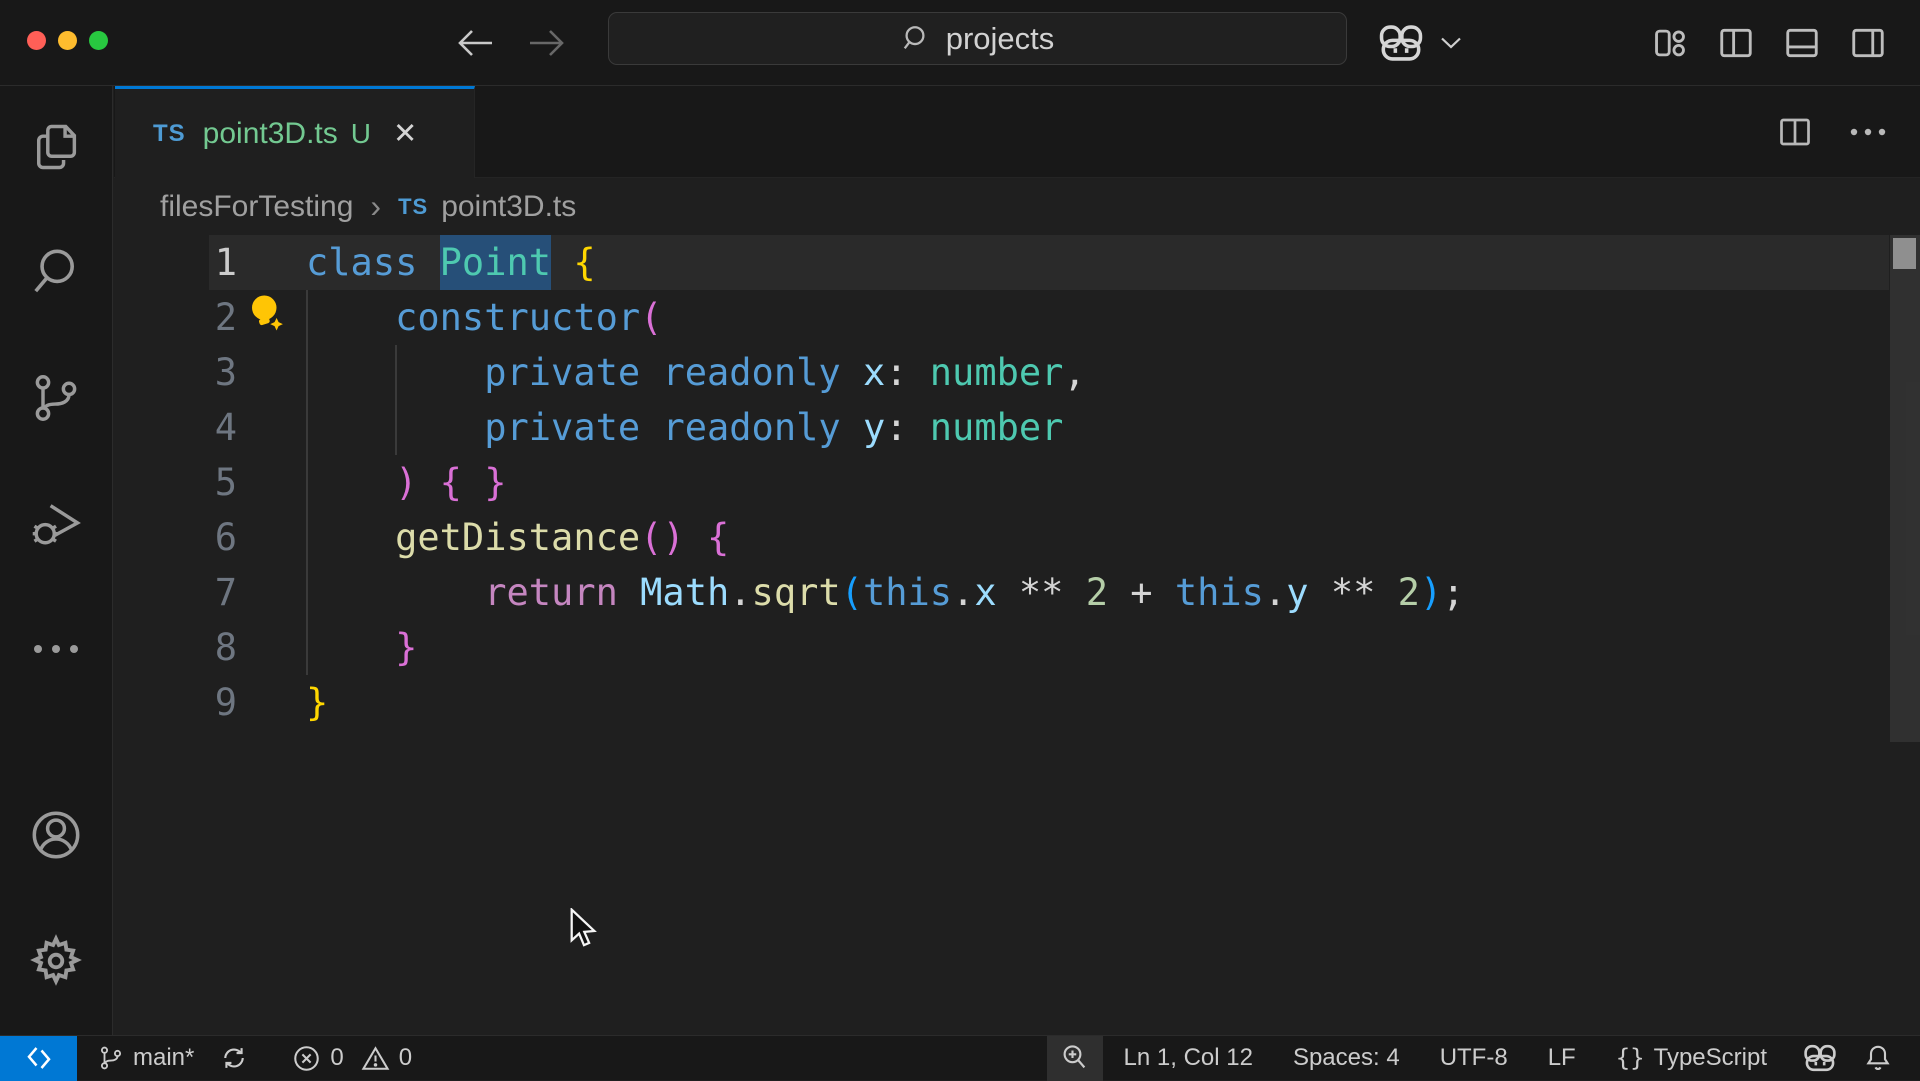 This screenshot has height=1081, width=1920. What do you see at coordinates (56, 961) in the screenshot?
I see `settings-button` at bounding box center [56, 961].